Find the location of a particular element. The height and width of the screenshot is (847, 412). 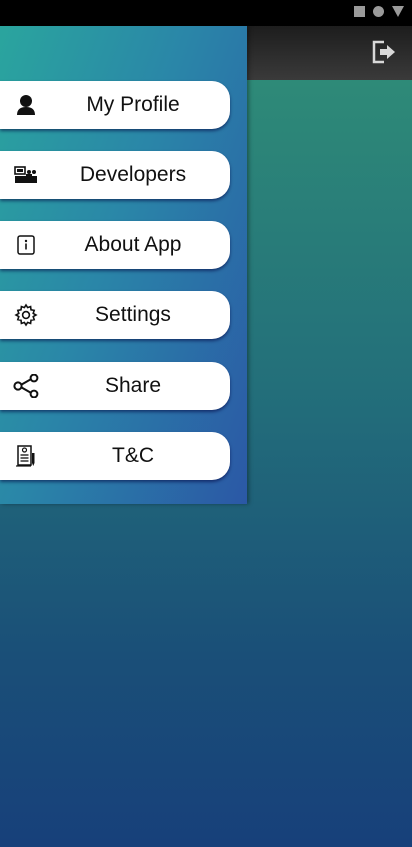

menu-item-label: Share is located at coordinates (133, 385).